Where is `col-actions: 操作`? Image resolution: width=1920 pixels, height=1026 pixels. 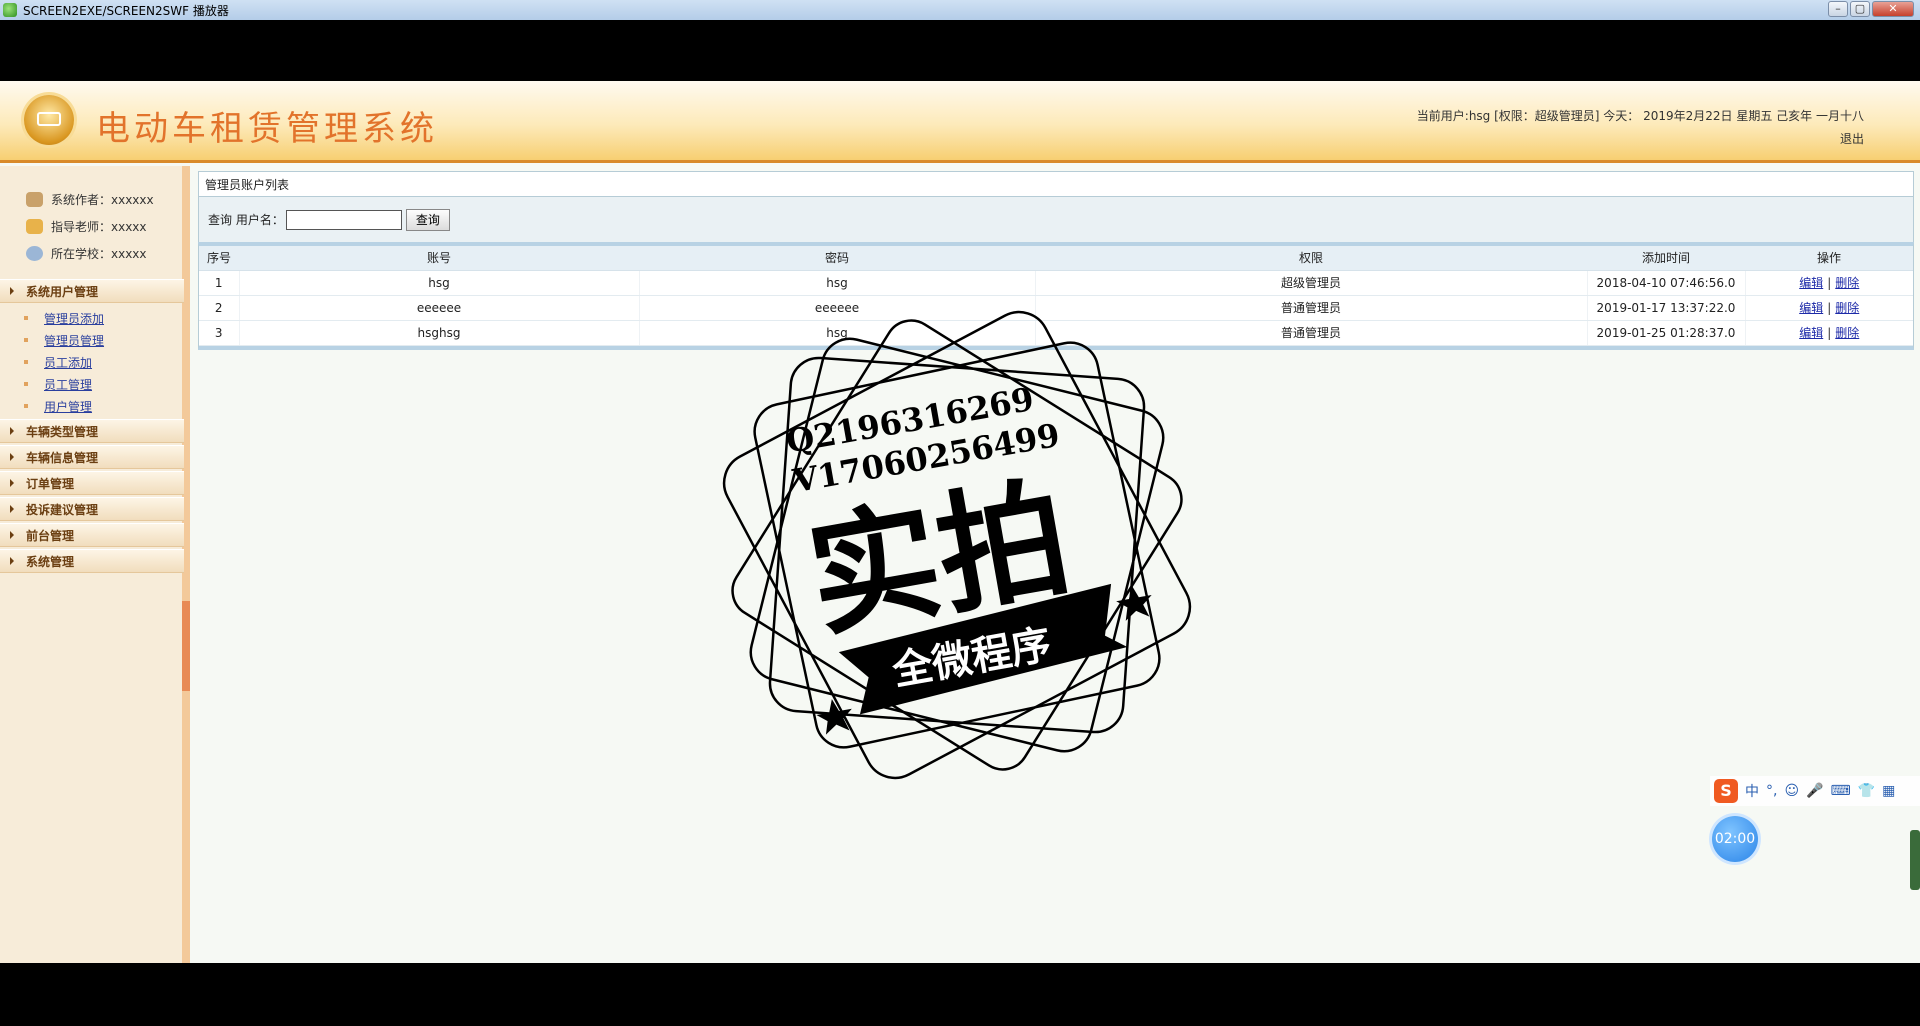
col-actions: 操作 is located at coordinates (1829, 258).